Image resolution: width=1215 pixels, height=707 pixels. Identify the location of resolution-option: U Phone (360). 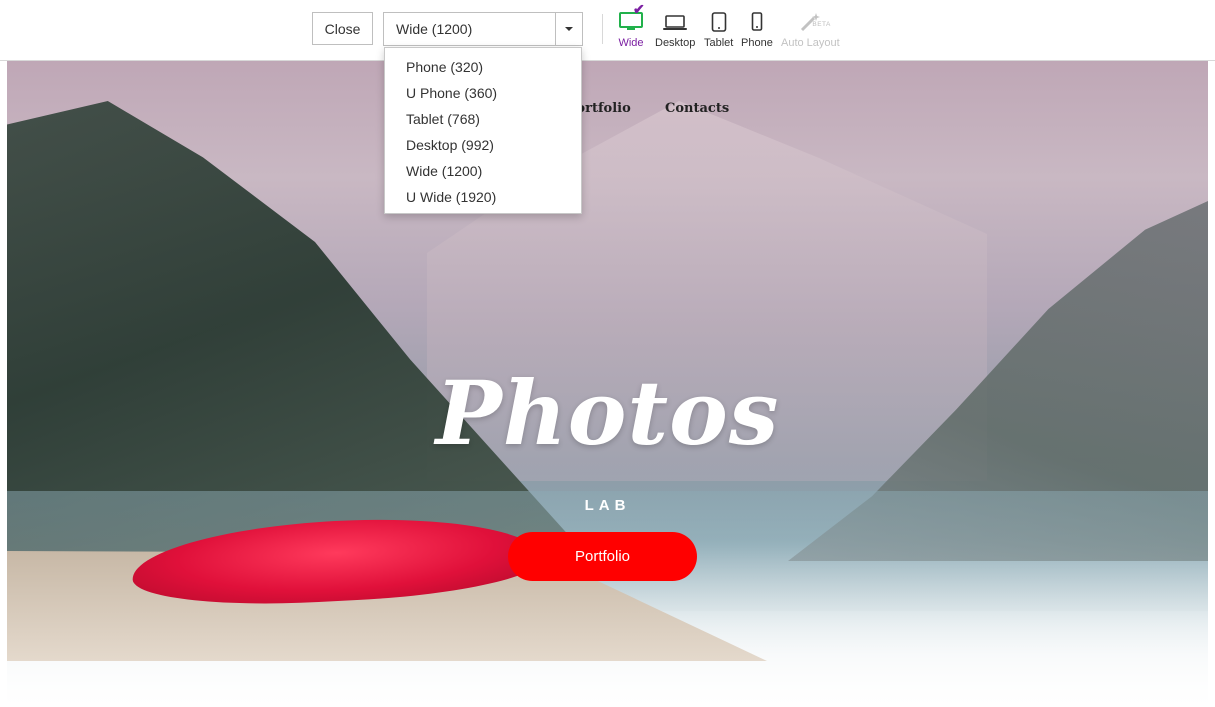
(483, 93).